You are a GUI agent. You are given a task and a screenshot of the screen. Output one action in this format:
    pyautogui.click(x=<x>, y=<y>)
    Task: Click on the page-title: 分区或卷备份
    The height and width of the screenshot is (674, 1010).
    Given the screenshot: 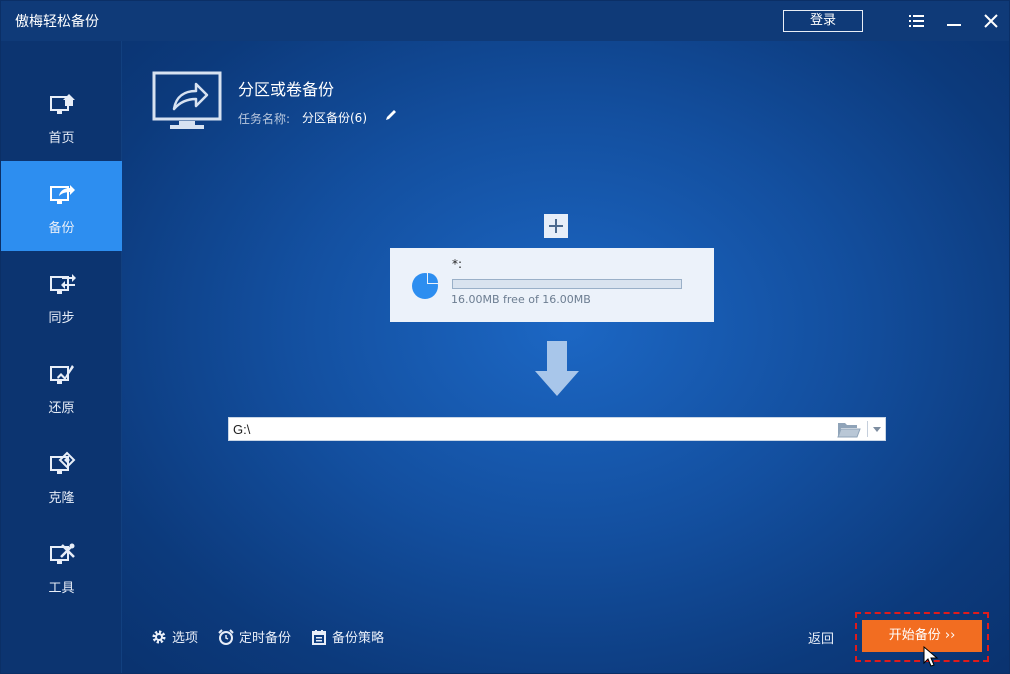 What is the action you would take?
    pyautogui.click(x=286, y=89)
    